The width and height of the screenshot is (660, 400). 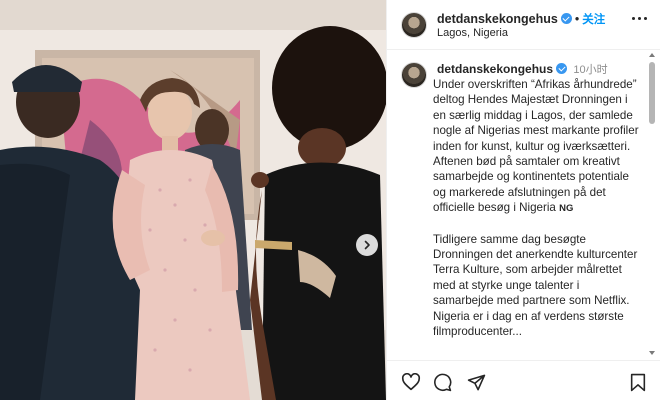 I want to click on caption-header: detdanskekongehus 10小时, so click(x=522, y=69).